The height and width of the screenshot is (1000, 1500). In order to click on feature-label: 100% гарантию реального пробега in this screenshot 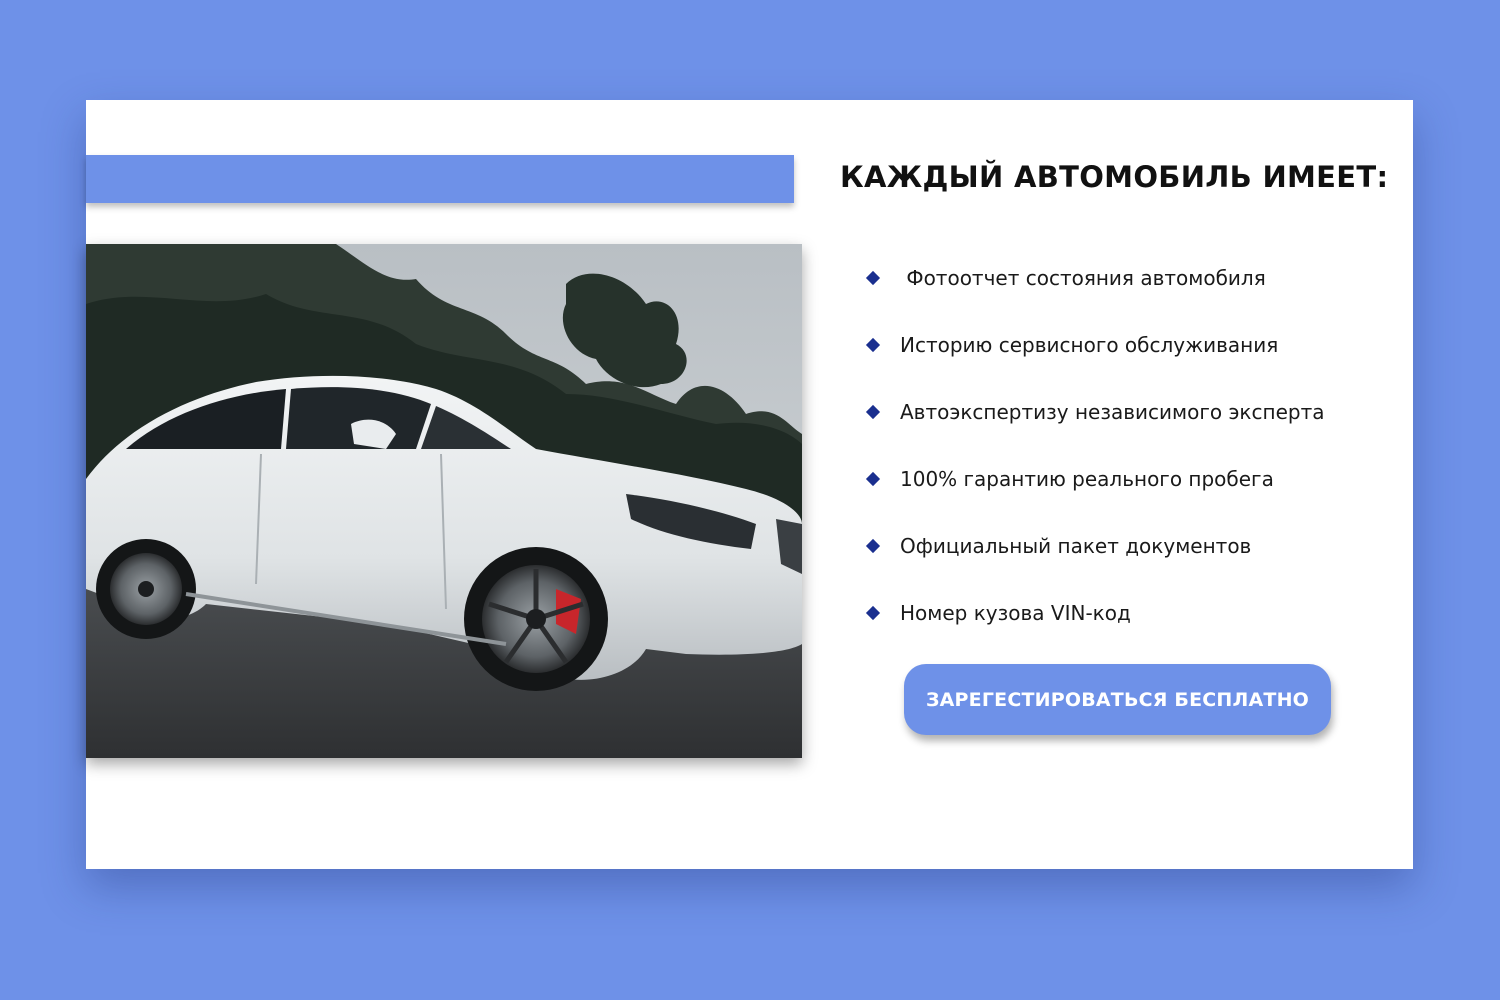, I will do `click(1087, 478)`.